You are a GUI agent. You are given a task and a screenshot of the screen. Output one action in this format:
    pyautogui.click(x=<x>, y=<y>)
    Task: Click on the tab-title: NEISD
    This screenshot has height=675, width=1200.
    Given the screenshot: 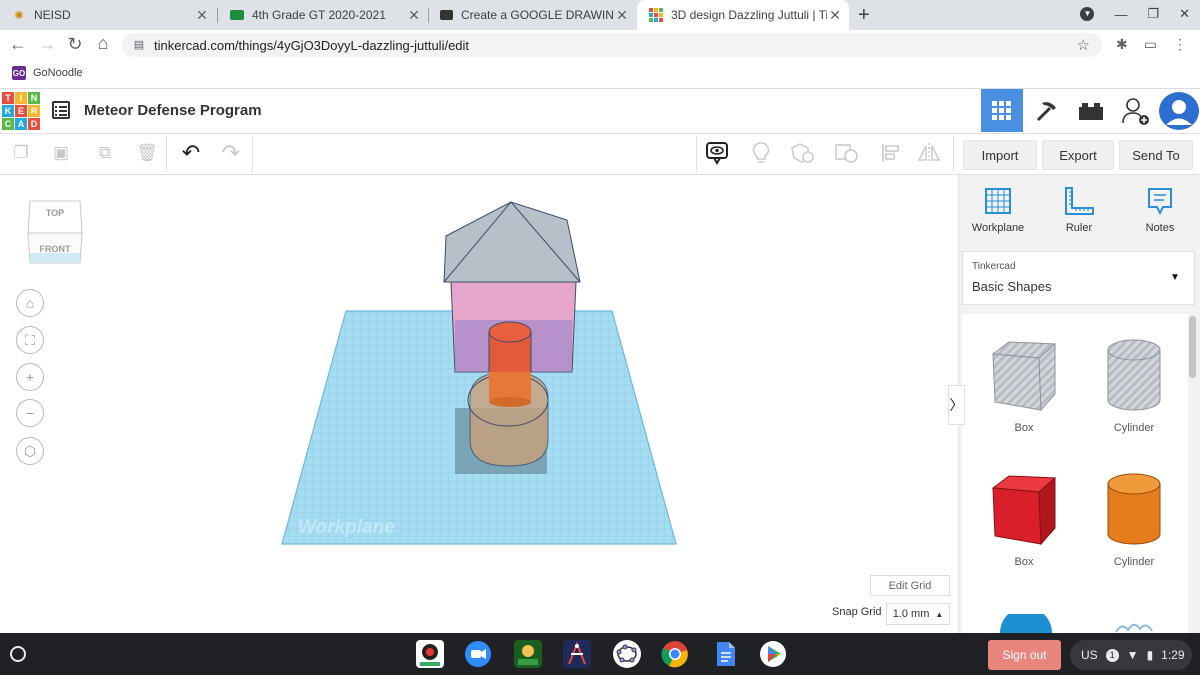 What is the action you would take?
    pyautogui.click(x=52, y=15)
    